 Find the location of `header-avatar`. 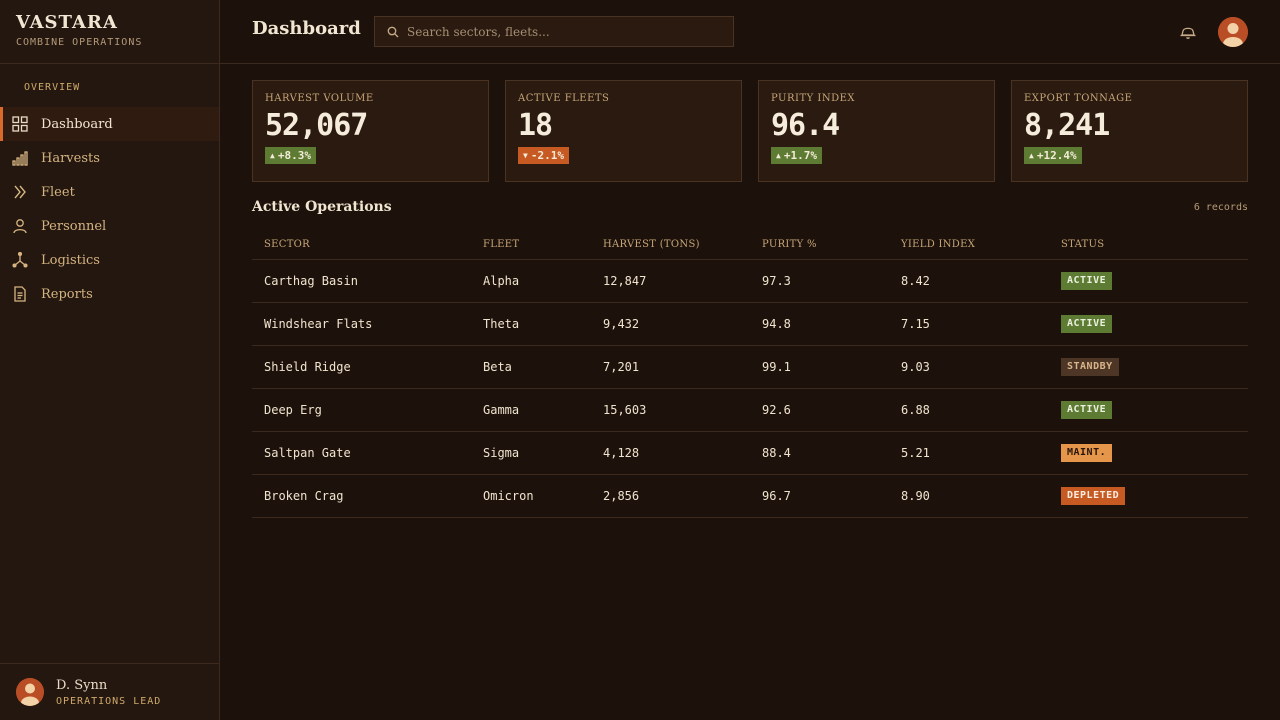

header-avatar is located at coordinates (1233, 32).